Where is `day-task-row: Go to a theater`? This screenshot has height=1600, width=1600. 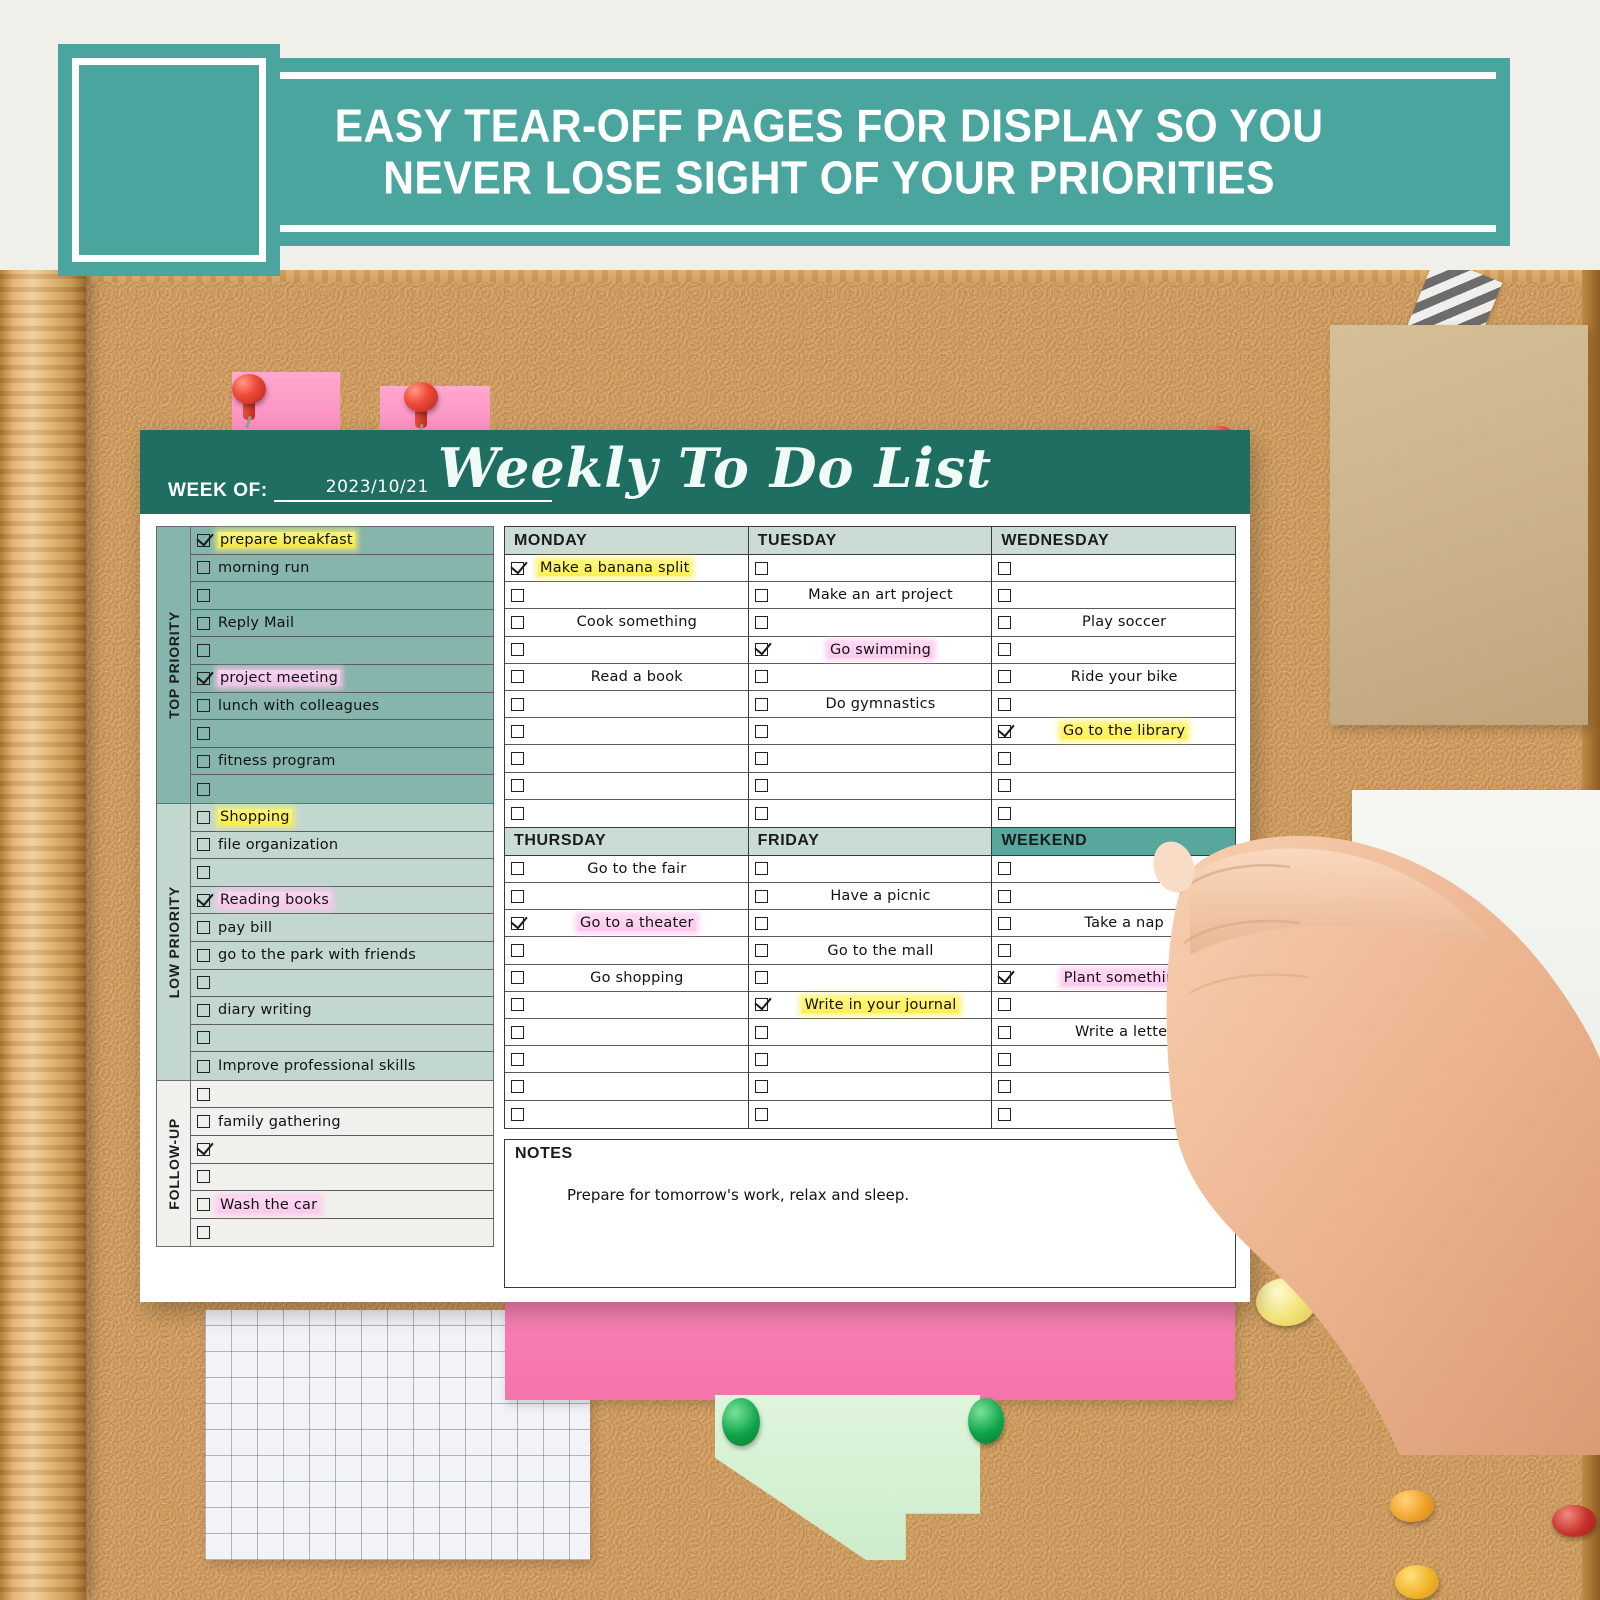 day-task-row: Go to a theater is located at coordinates (626, 924).